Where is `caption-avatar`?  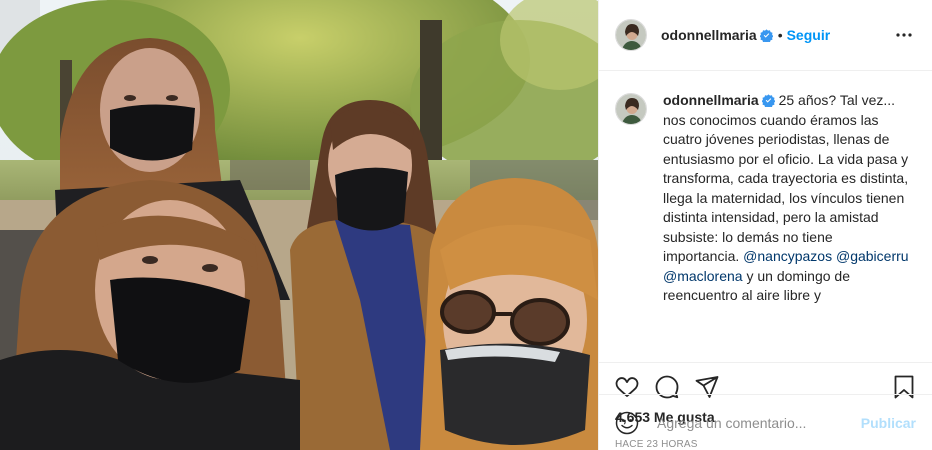
caption-avatar is located at coordinates (631, 109).